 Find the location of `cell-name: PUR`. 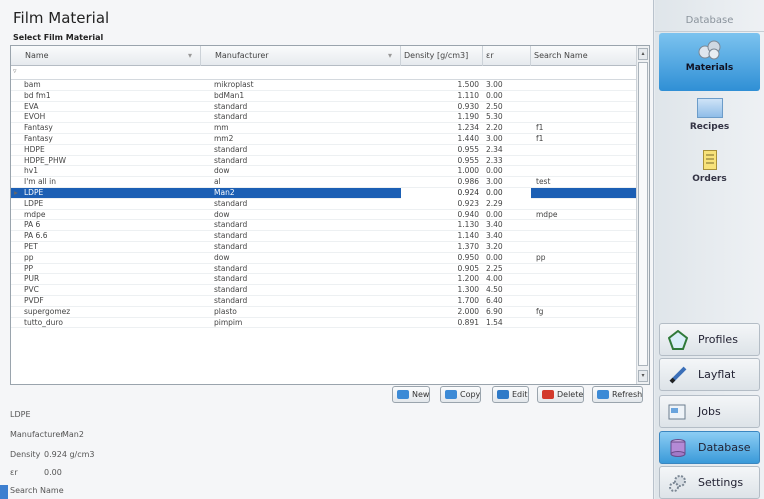

cell-name: PUR is located at coordinates (111, 279).